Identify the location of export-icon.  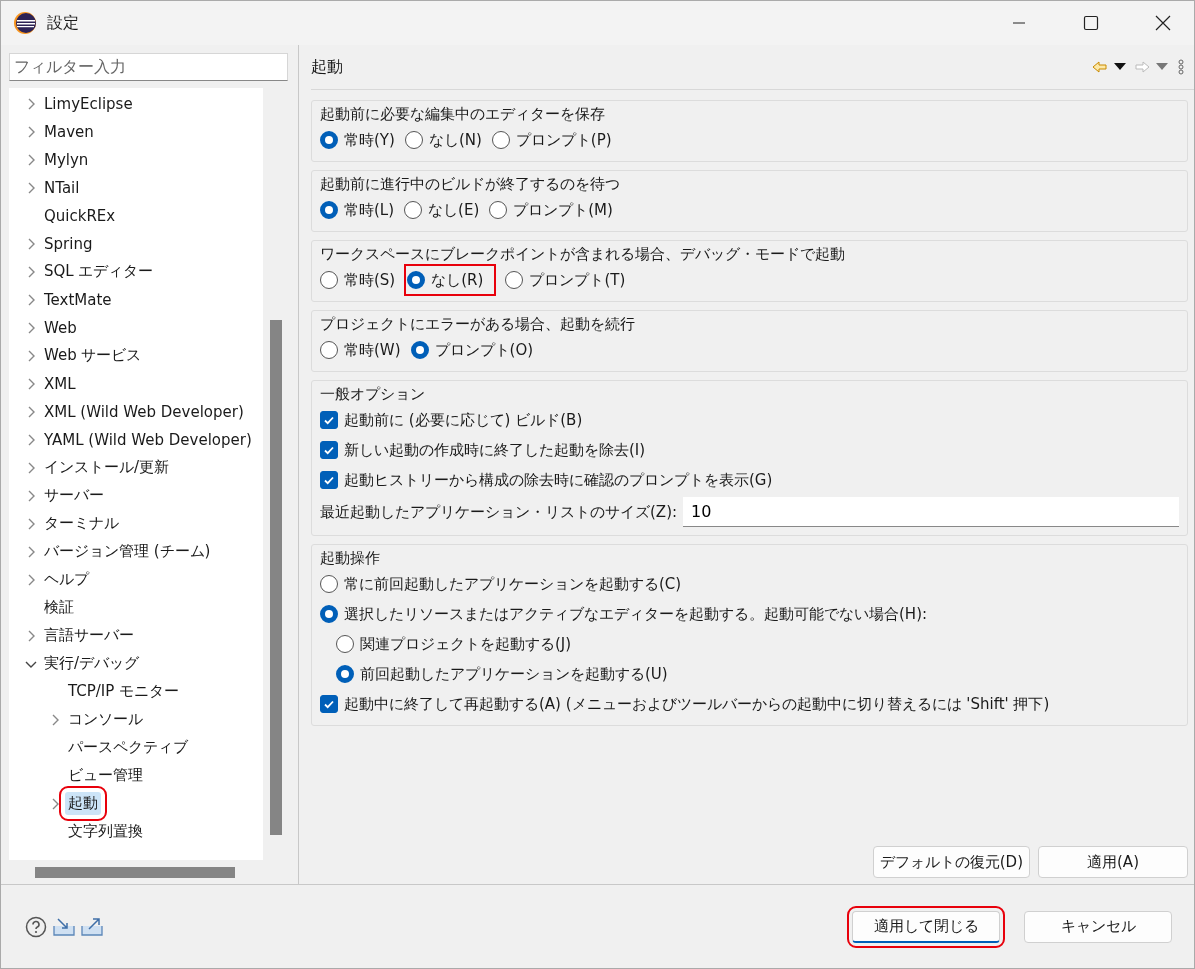
(92, 926).